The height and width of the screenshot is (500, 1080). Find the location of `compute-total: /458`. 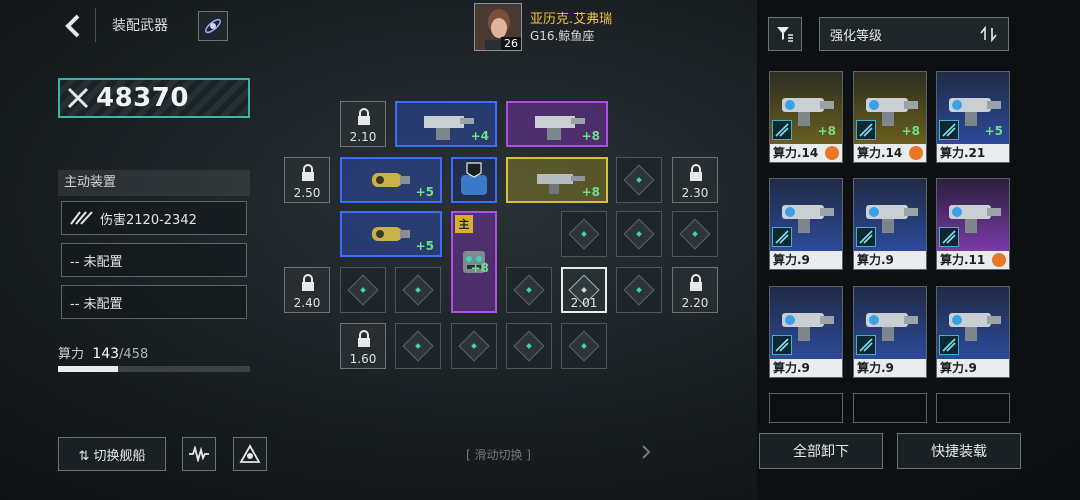

compute-total: /458 is located at coordinates (134, 354).